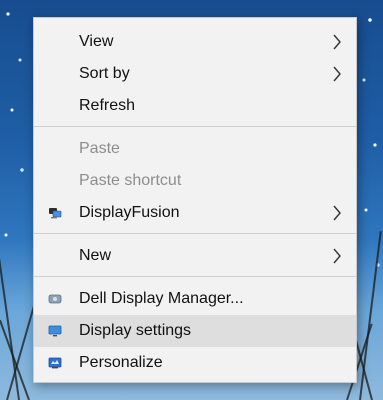 This screenshot has width=383, height=400. Describe the element at coordinates (96, 41) in the screenshot. I see `menu-item-label: View` at that location.